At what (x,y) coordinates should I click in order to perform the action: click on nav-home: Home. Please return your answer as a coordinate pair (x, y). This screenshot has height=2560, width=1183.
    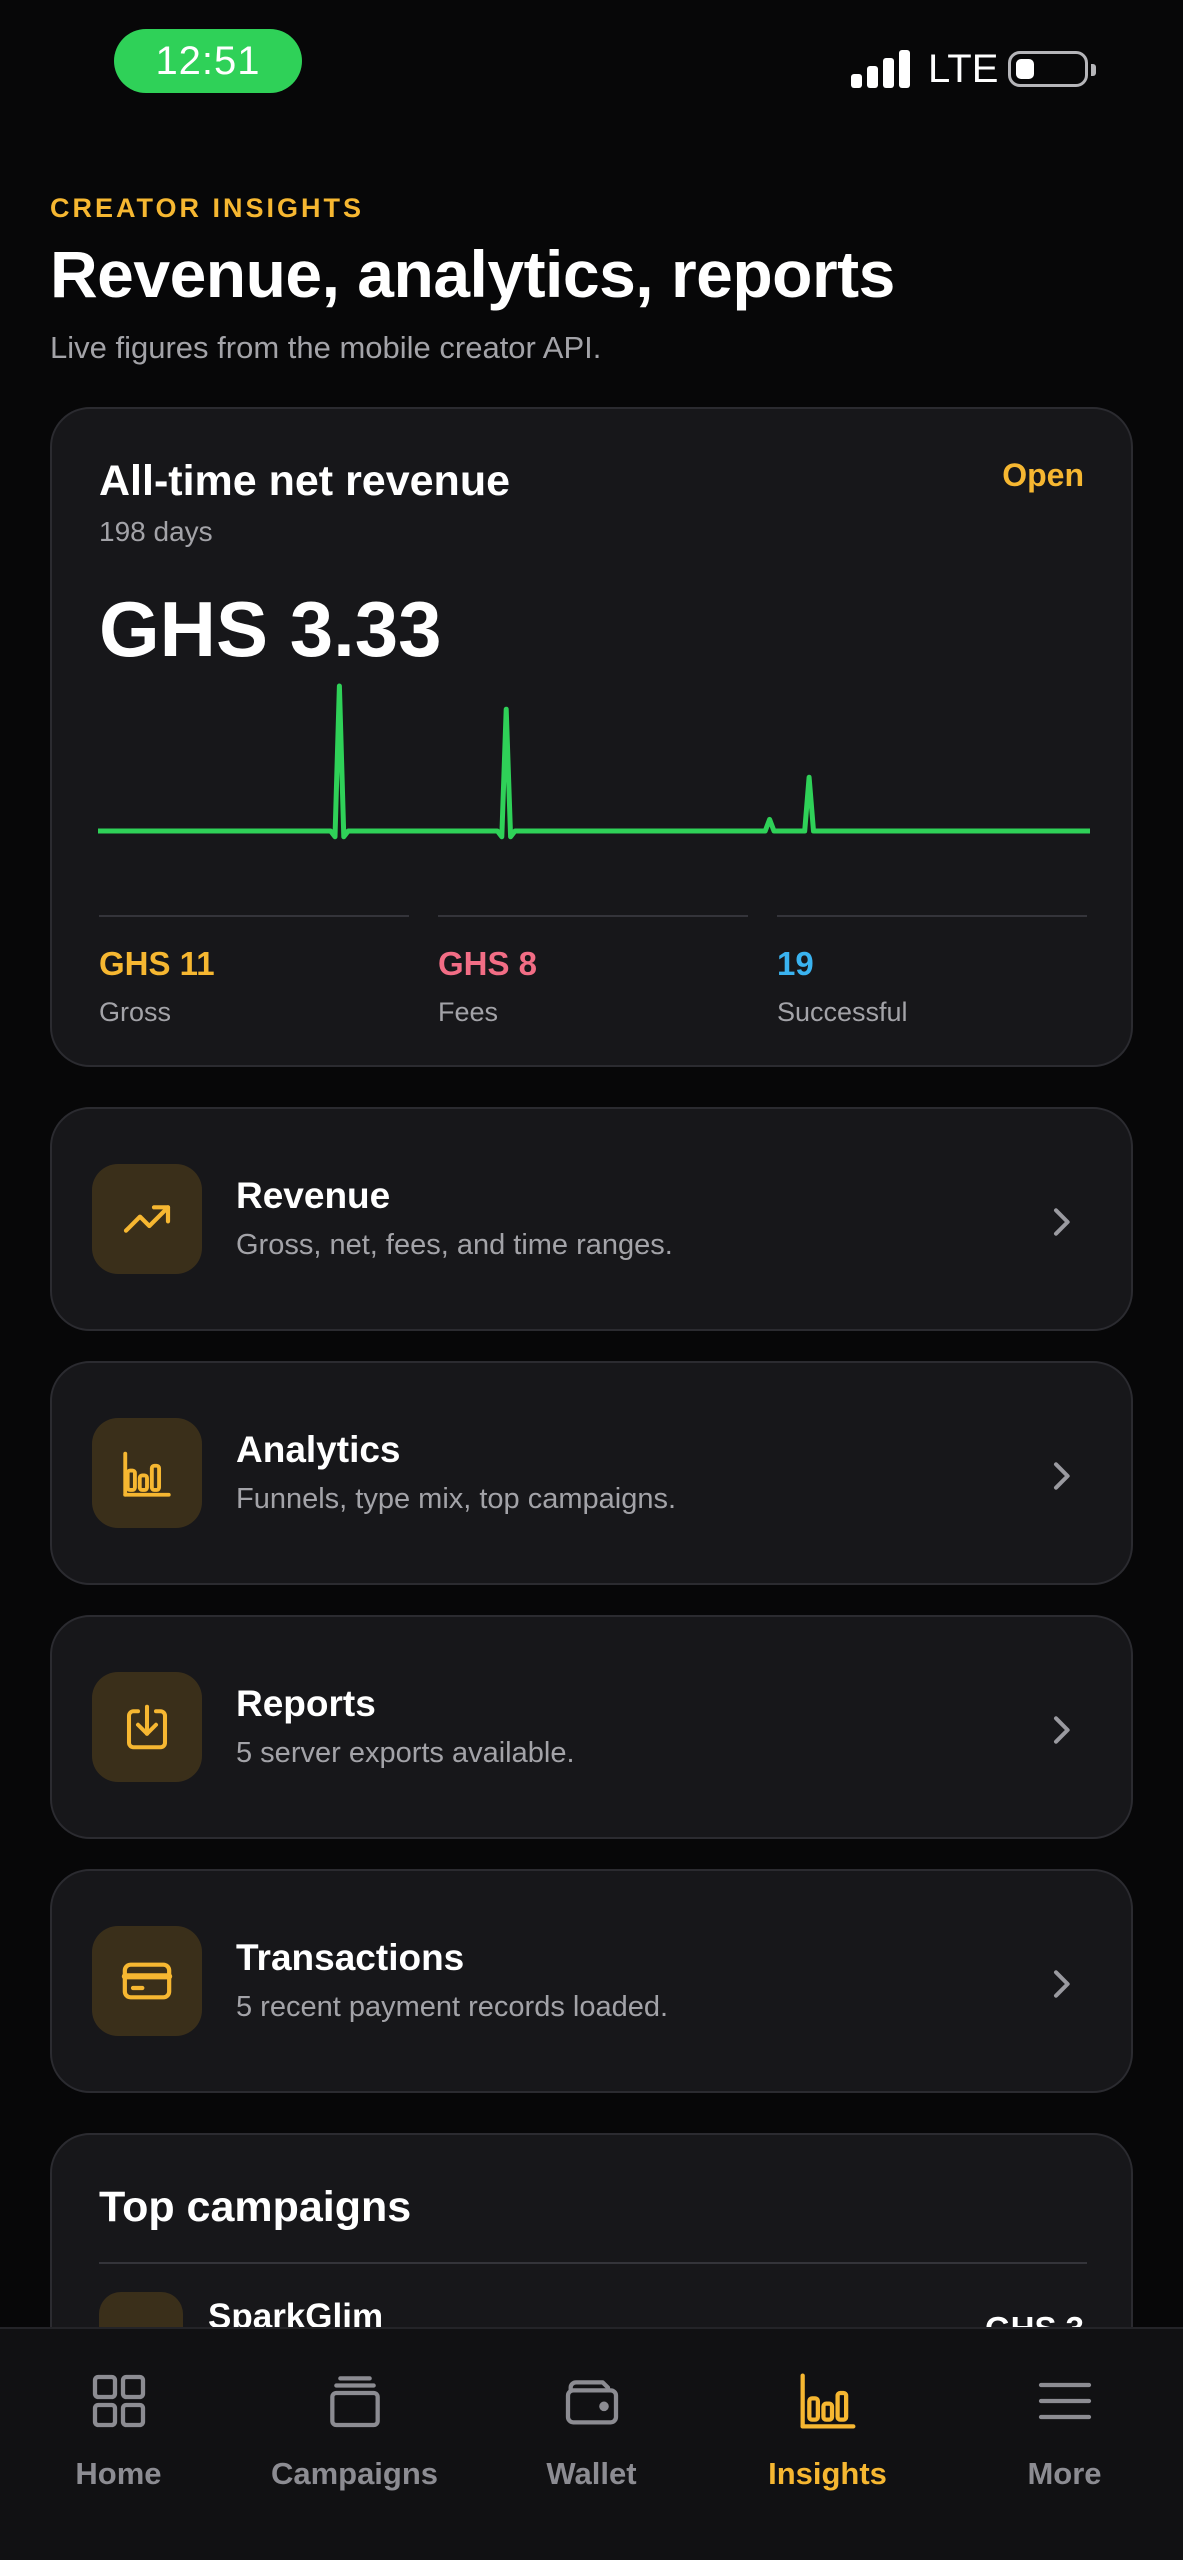
    Looking at the image, I should click on (118, 2444).